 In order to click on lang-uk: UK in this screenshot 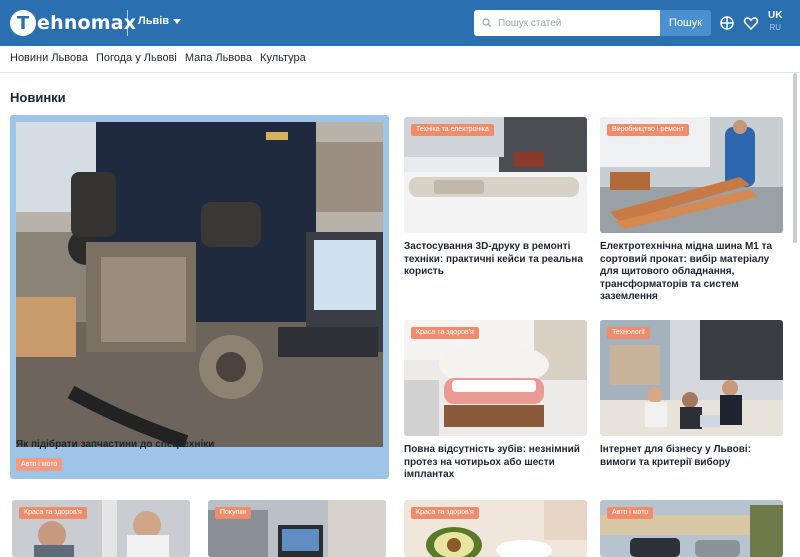, I will do `click(775, 15)`.